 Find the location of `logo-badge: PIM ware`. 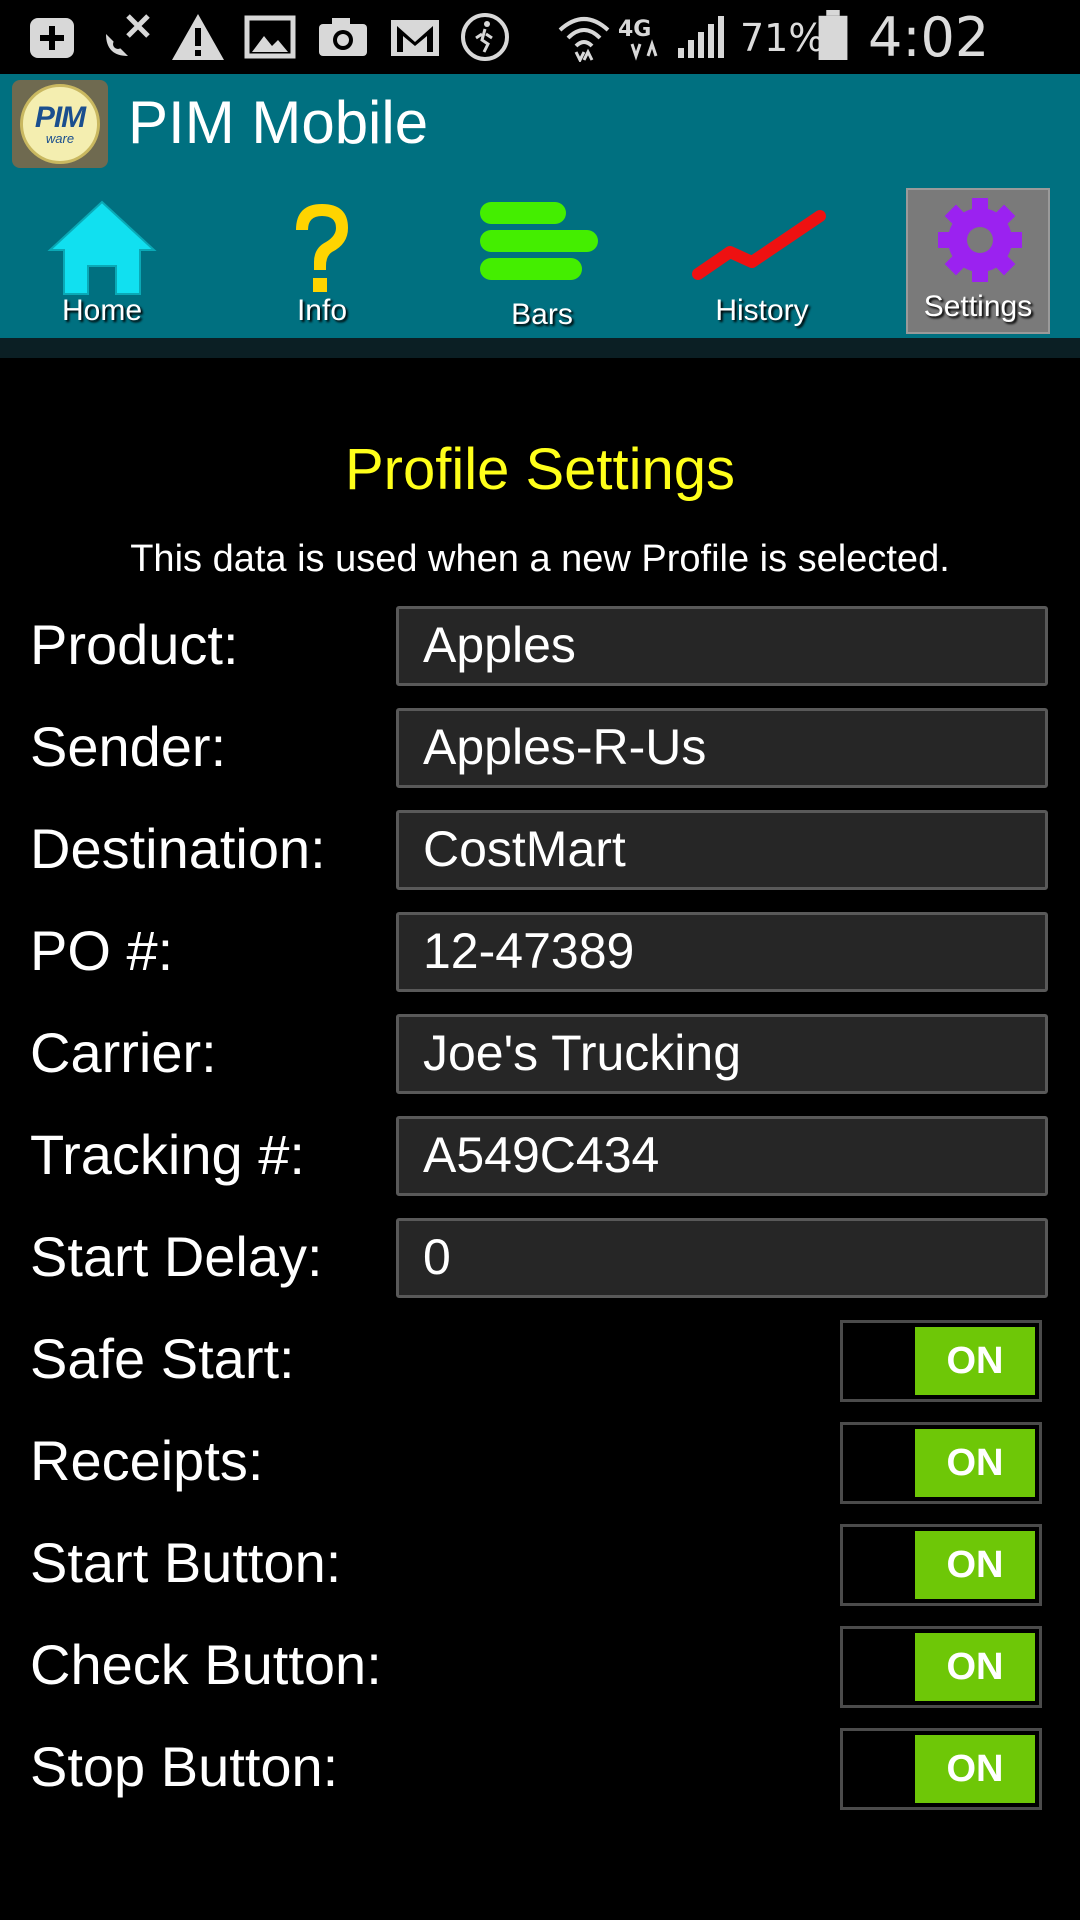

logo-badge: PIM ware is located at coordinates (60, 124).